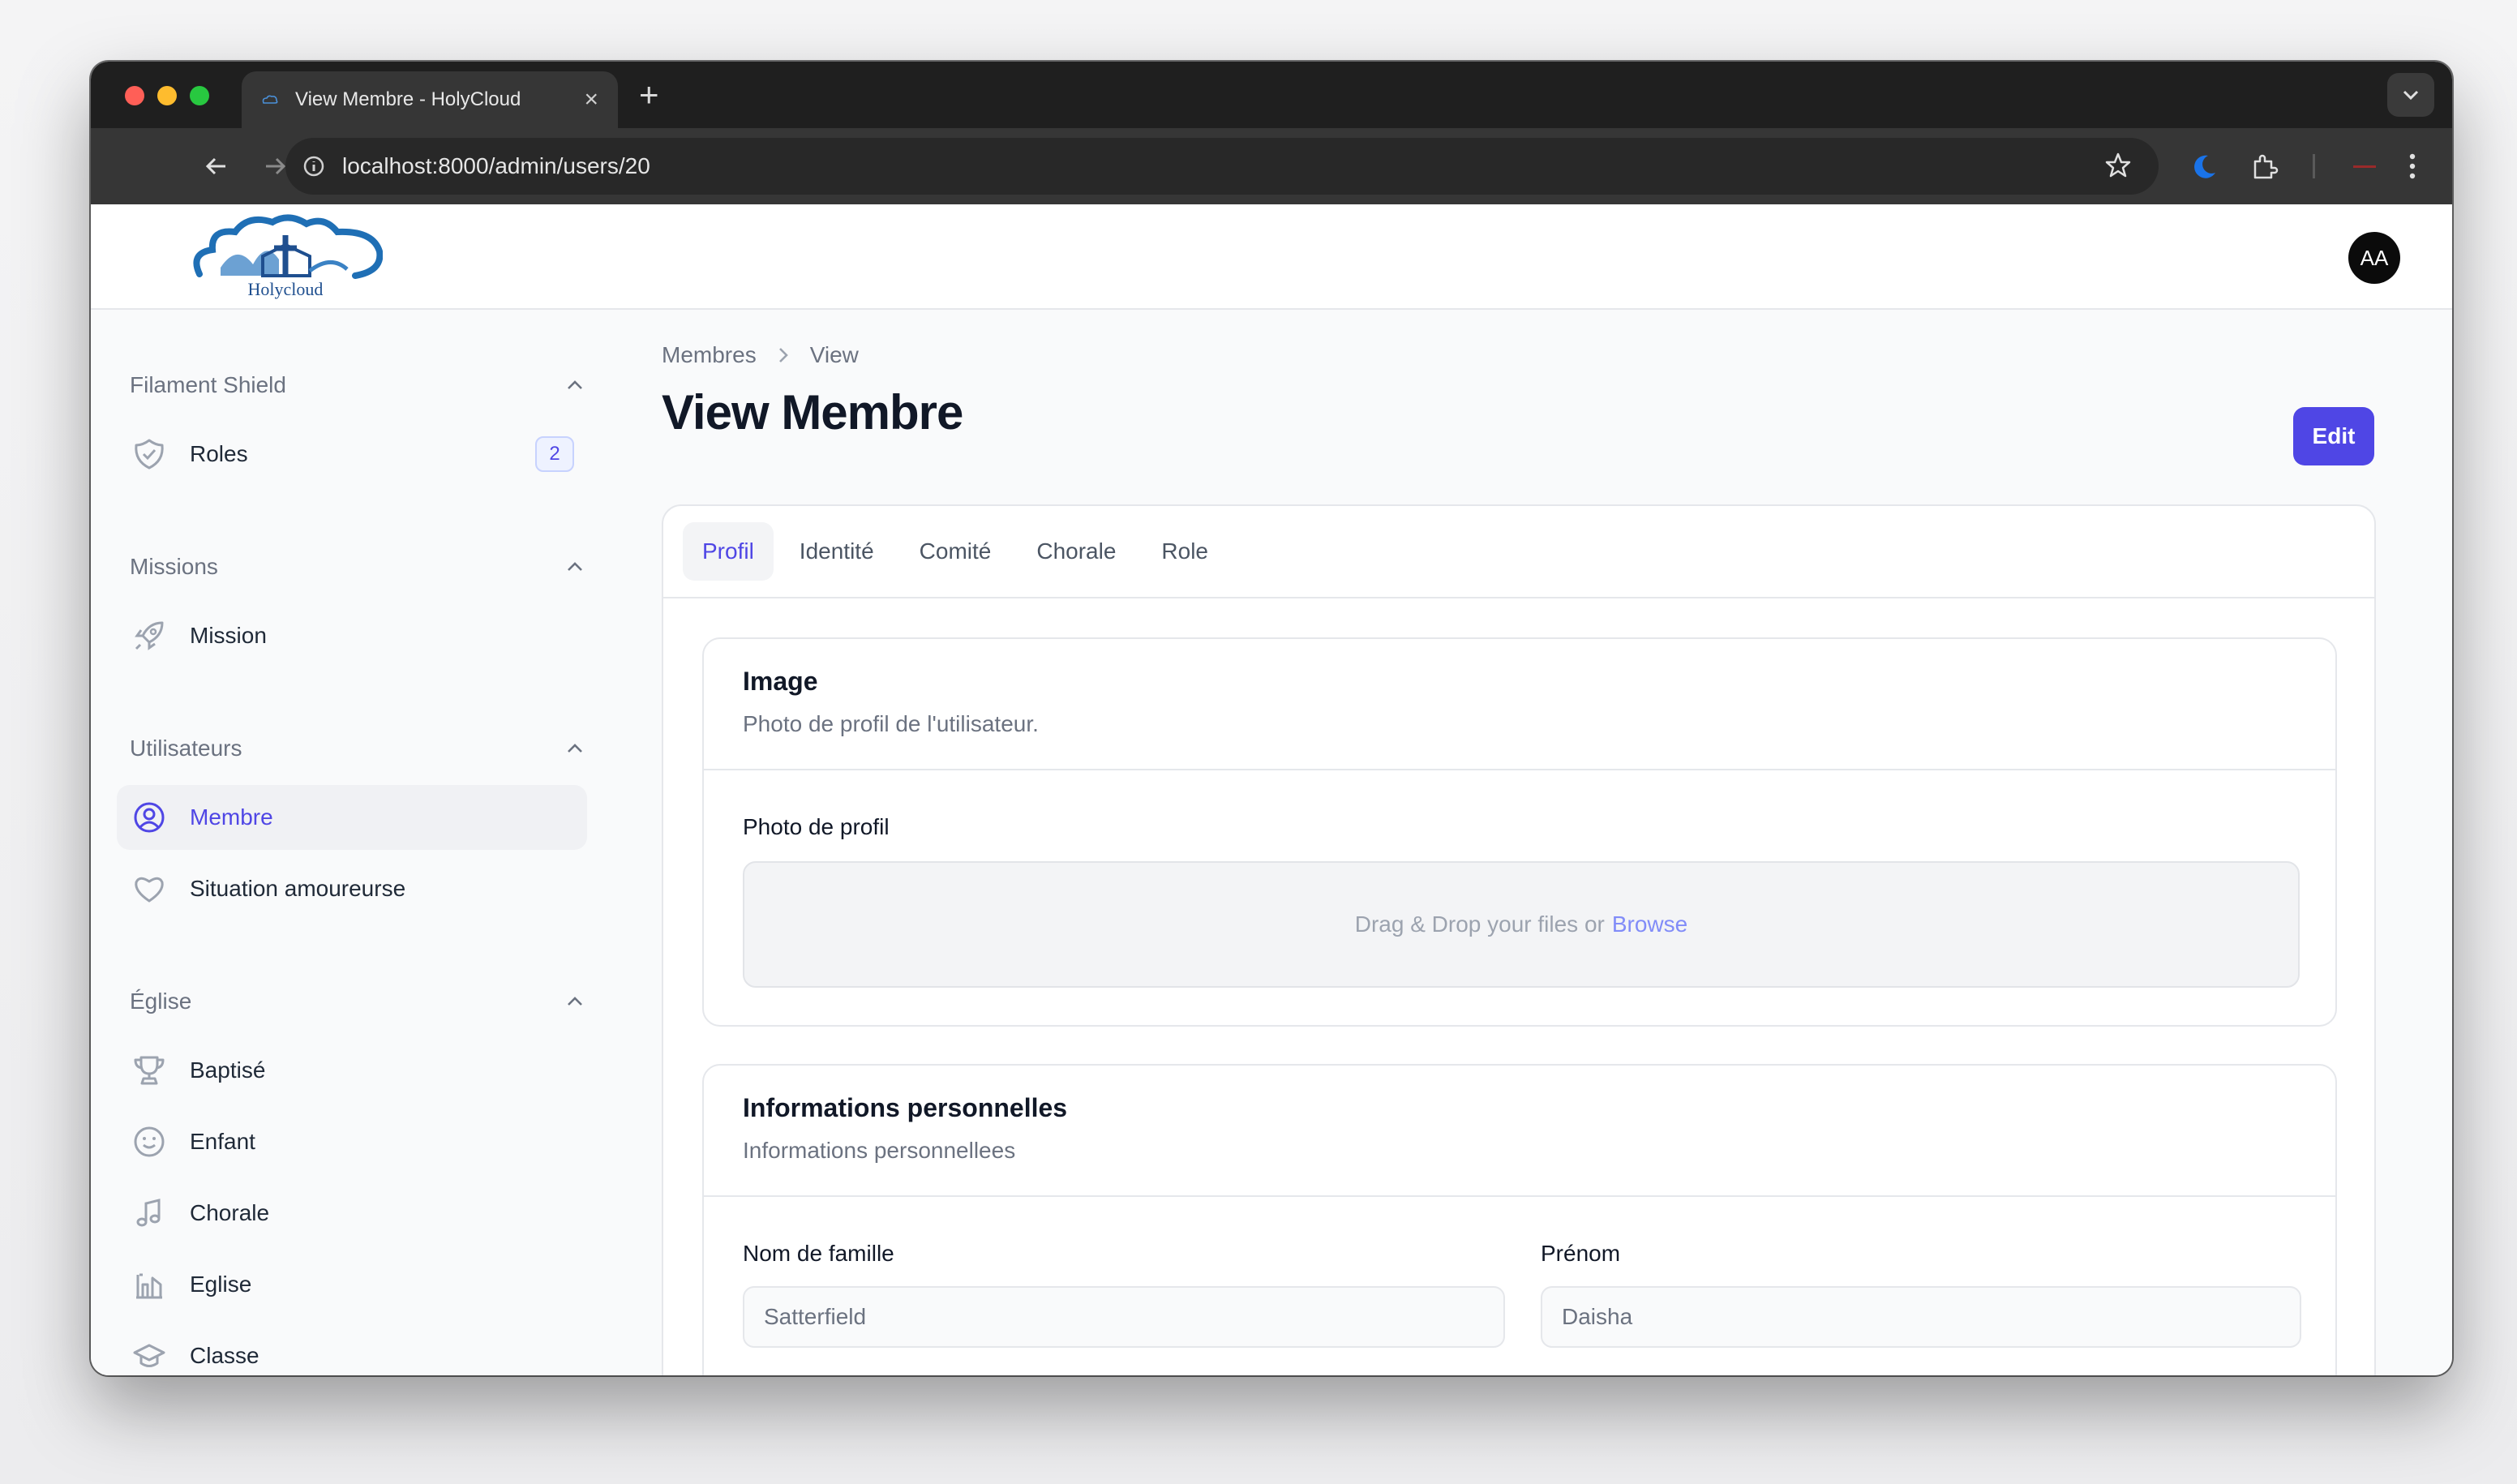 This screenshot has width=2517, height=1484. Describe the element at coordinates (228, 1070) in the screenshot. I see `sidebar-item-label: Baptisé` at that location.